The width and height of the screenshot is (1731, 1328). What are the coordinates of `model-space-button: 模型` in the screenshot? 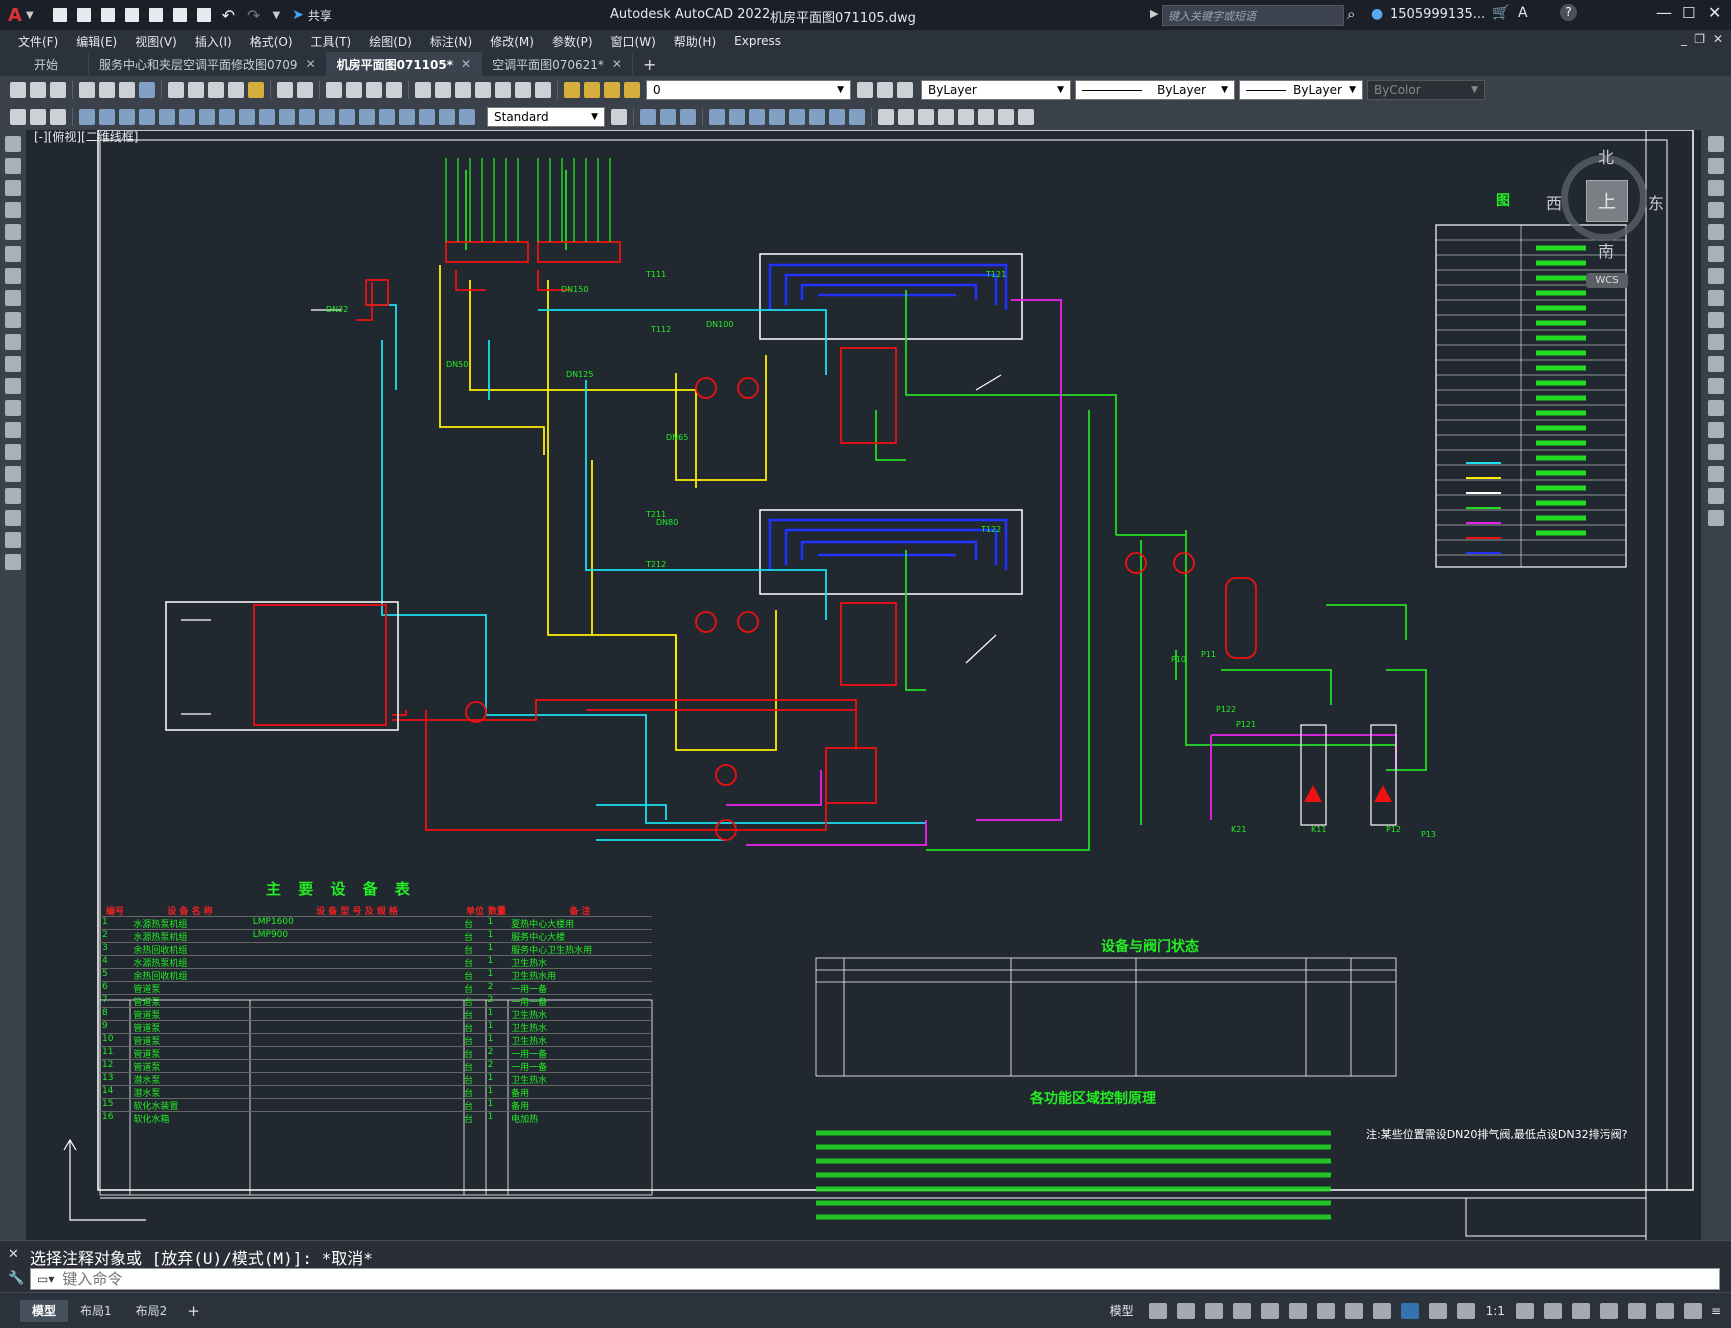 It's located at (1122, 1310).